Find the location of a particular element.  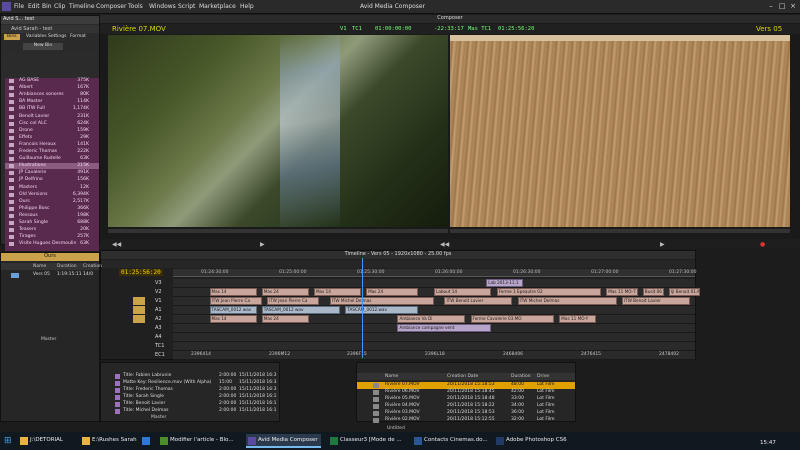

record-mark-icon: ● is located at coordinates (762, 244).